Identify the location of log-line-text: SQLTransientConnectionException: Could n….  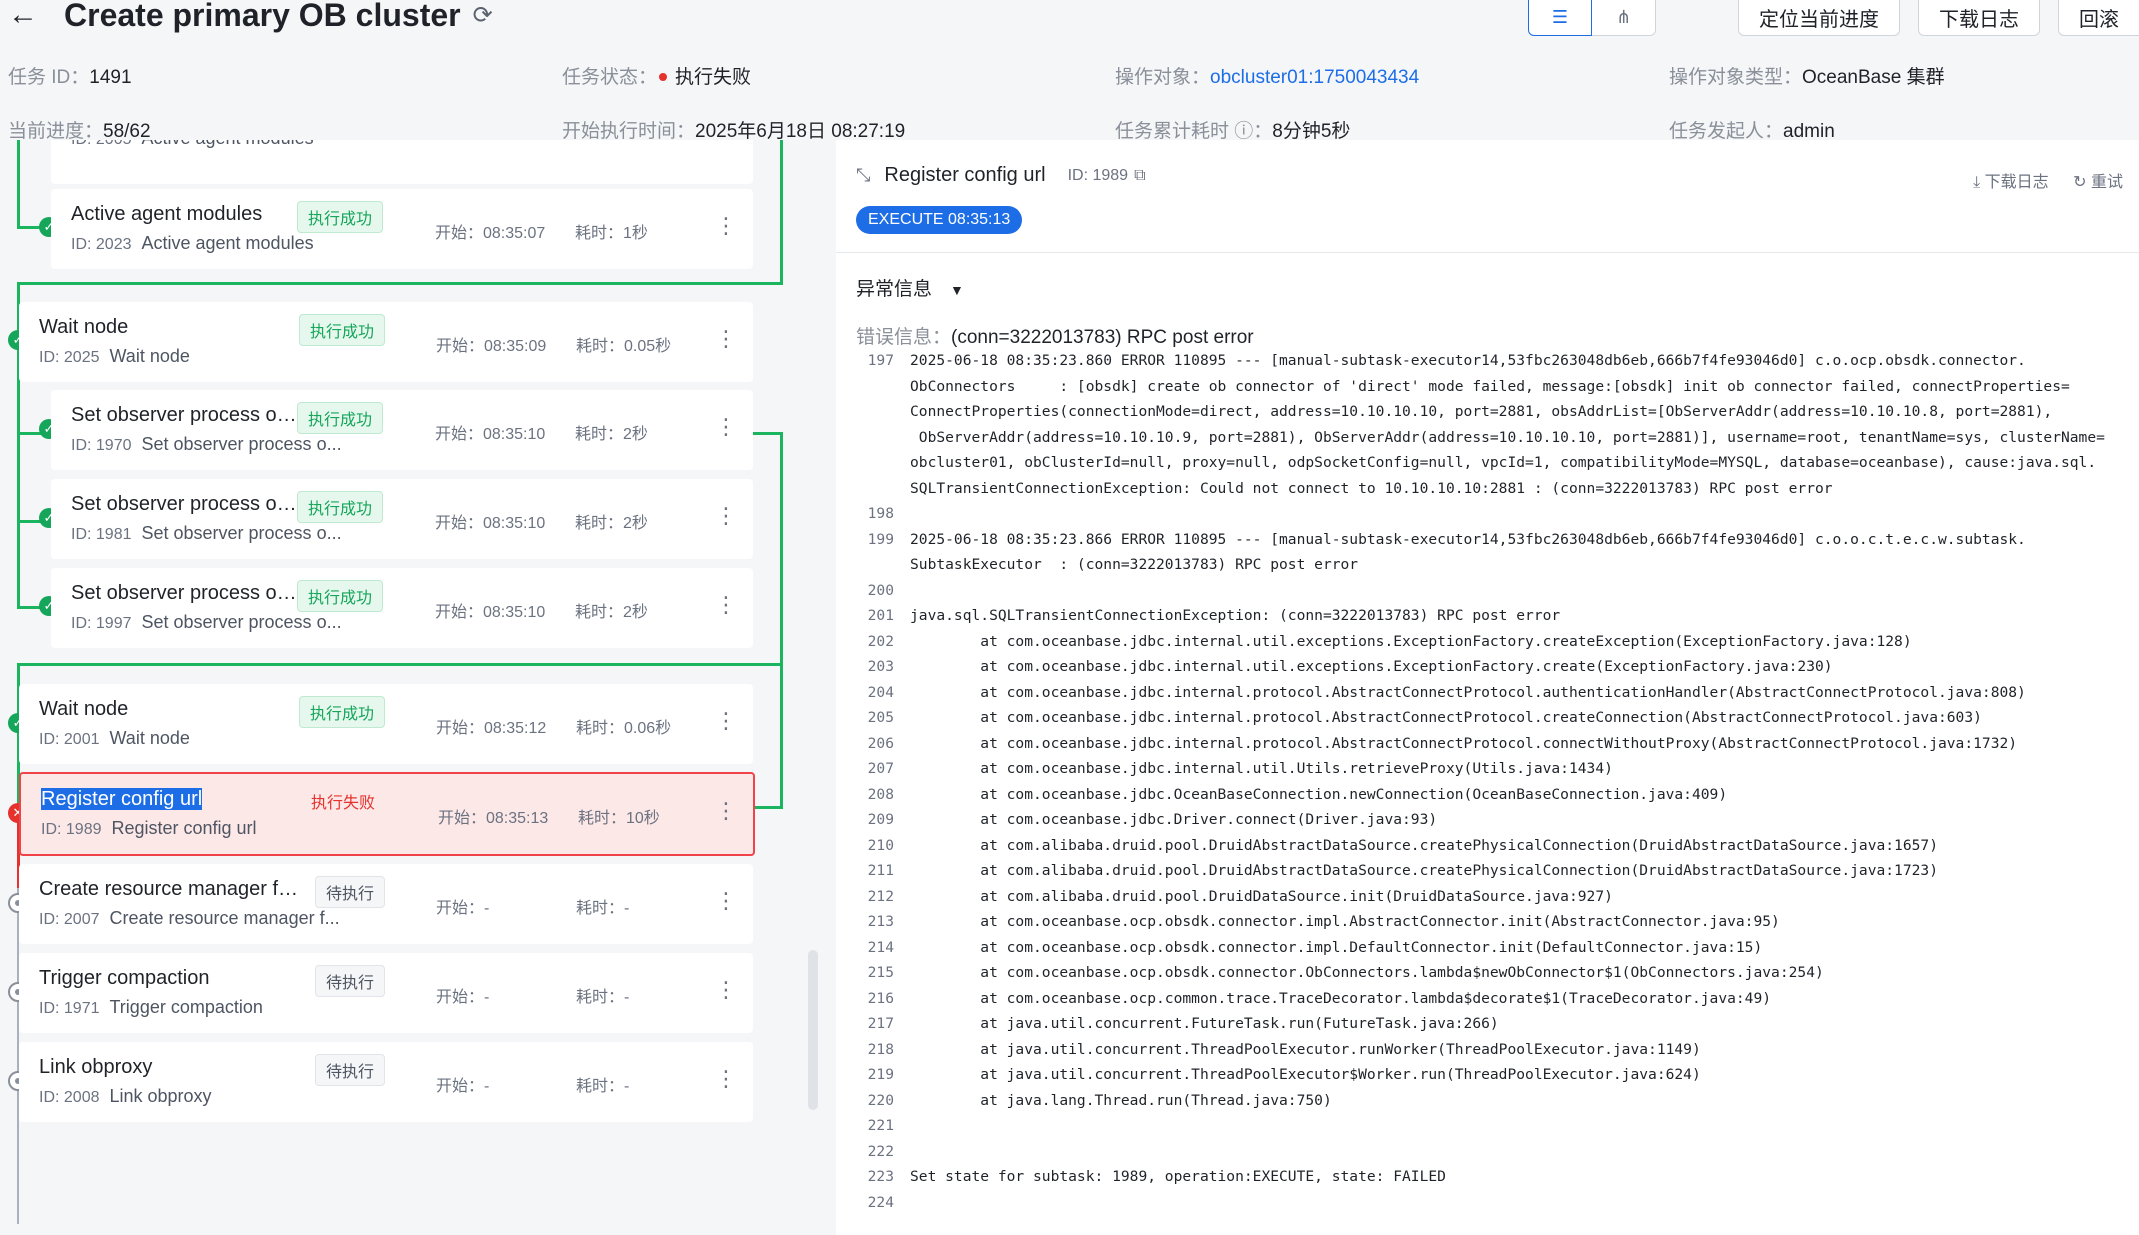
(1371, 488).